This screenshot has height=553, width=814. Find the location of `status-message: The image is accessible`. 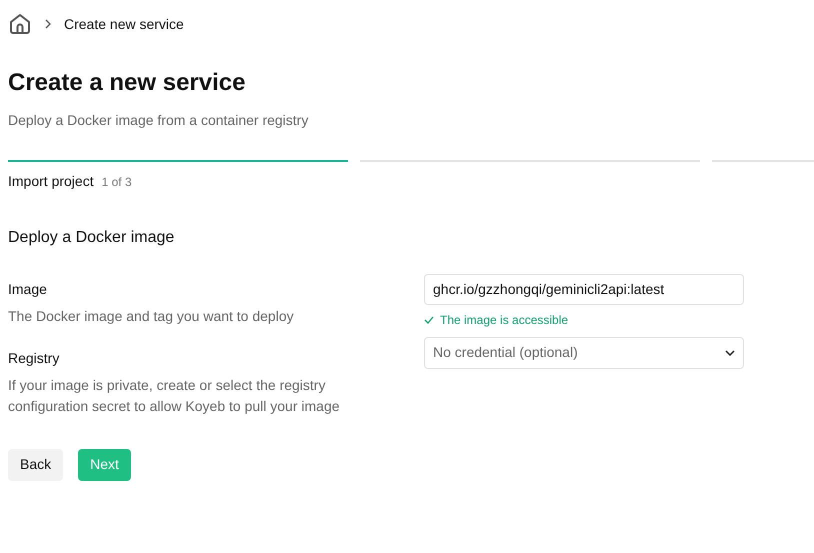

status-message: The image is accessible is located at coordinates (504, 320).